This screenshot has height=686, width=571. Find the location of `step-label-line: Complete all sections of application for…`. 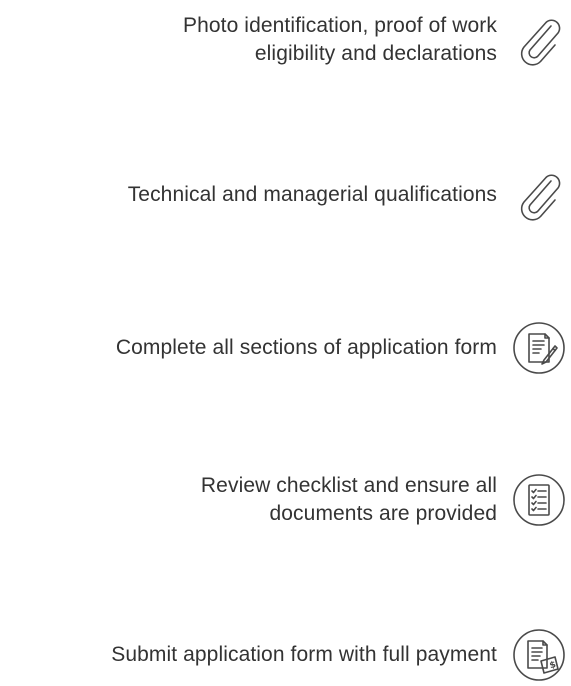

step-label-line: Complete all sections of application for… is located at coordinates (306, 347).